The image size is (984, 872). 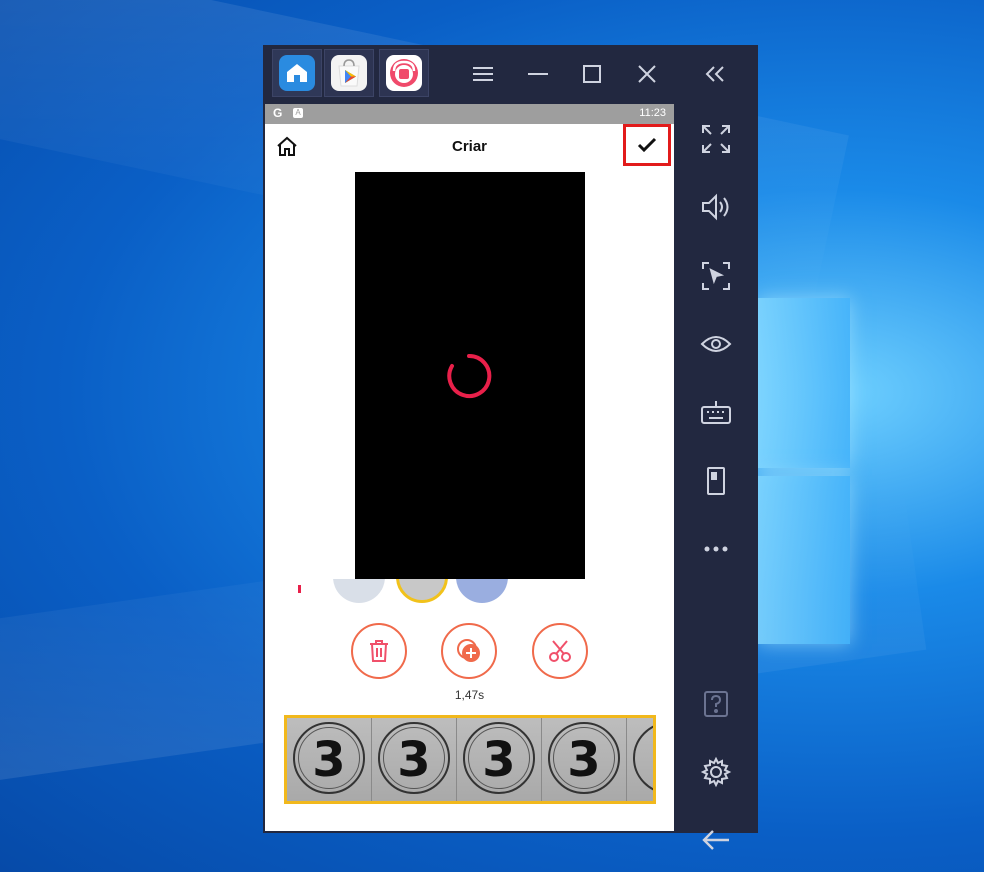 I want to click on collapse-sidebar-icon, so click(x=715, y=74).